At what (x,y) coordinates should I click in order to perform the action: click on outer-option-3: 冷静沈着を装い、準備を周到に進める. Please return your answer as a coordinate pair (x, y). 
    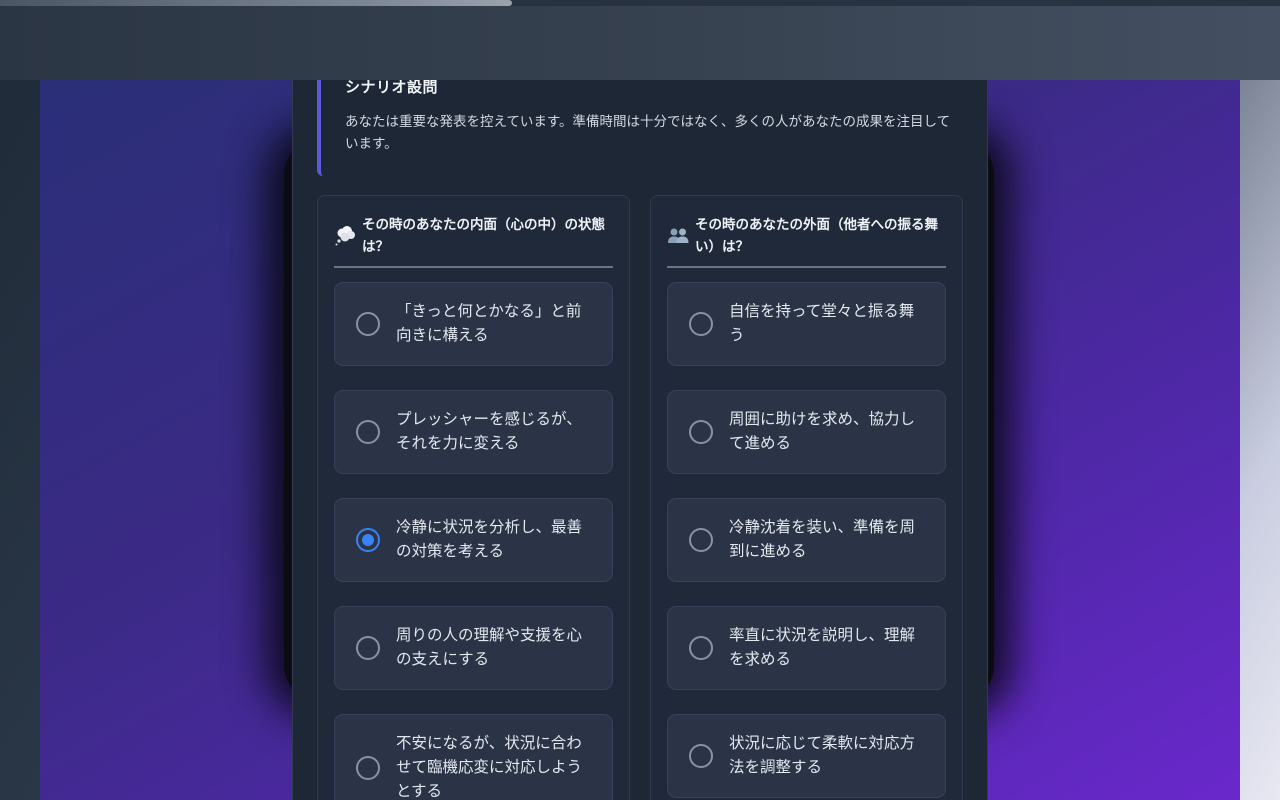
    Looking at the image, I should click on (806, 540).